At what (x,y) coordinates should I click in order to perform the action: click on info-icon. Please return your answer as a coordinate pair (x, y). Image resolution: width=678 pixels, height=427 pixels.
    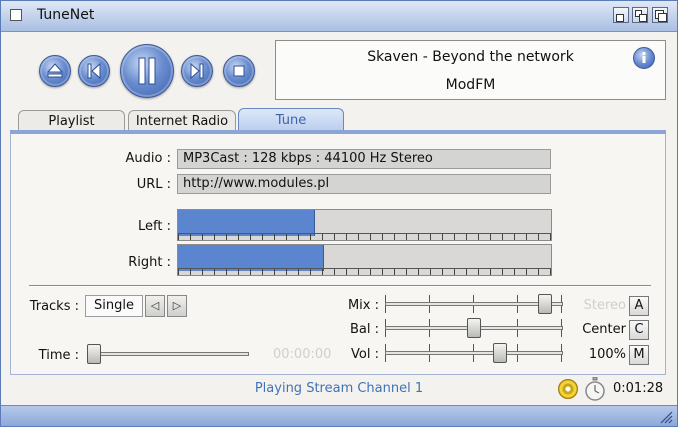
    Looking at the image, I should click on (644, 57).